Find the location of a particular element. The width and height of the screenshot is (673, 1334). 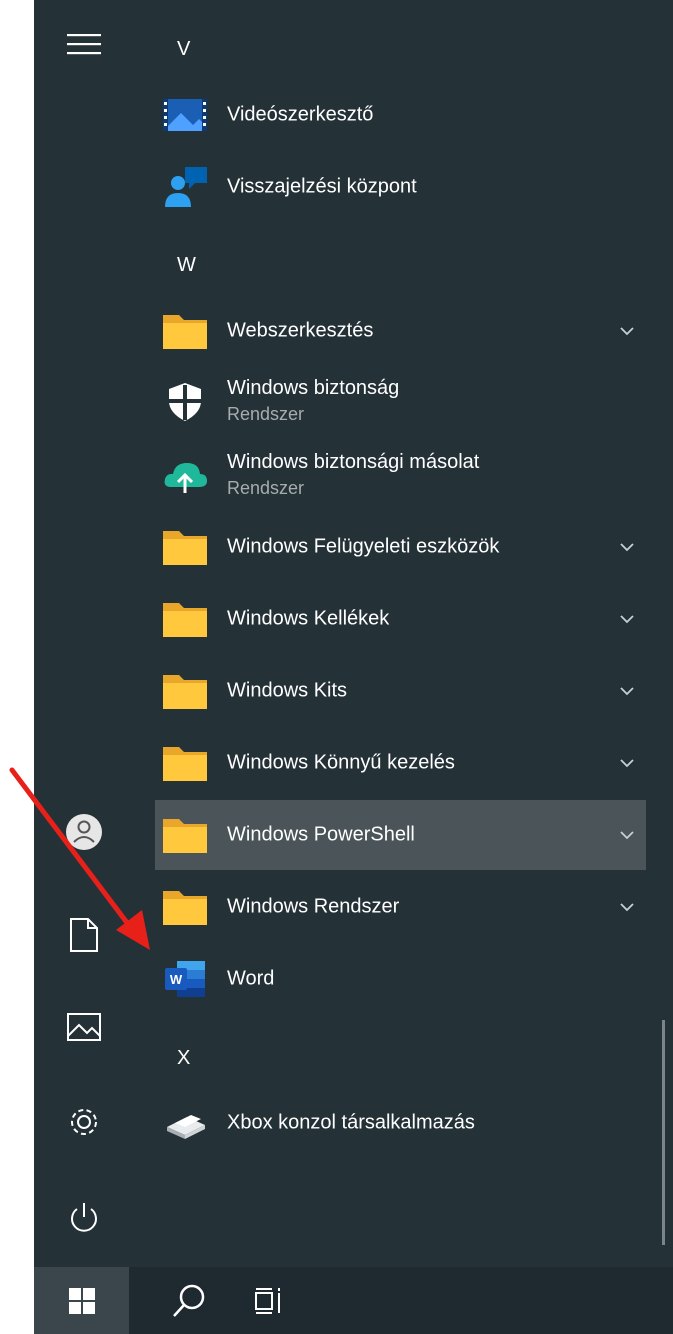

expand-menu-button is located at coordinates (84, 44).